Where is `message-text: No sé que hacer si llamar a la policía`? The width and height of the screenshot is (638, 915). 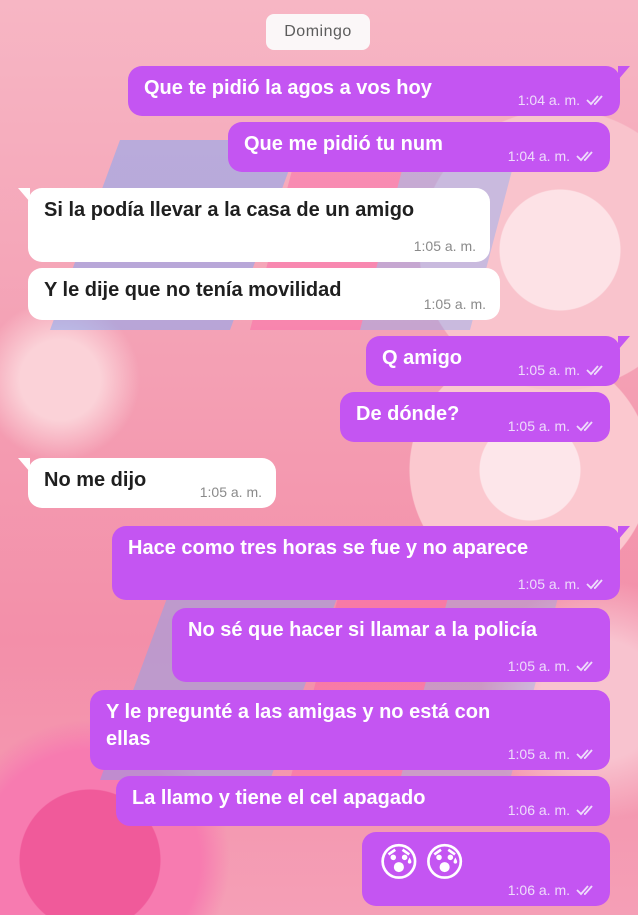 message-text: No sé que hacer si llamar a la policía is located at coordinates (363, 630).